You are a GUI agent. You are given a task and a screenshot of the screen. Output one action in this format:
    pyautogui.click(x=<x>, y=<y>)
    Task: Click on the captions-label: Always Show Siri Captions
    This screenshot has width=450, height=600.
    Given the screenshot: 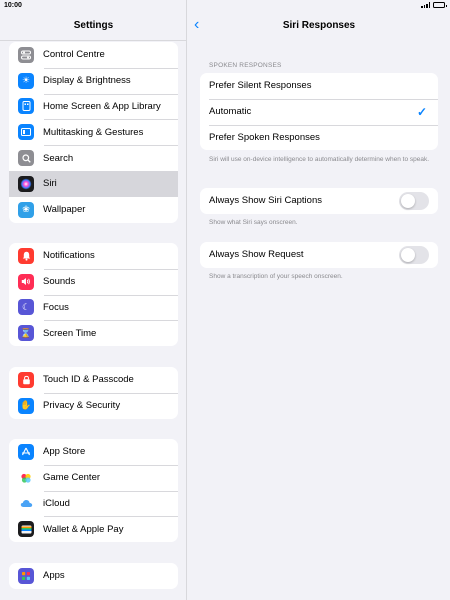 What is the action you would take?
    pyautogui.click(x=265, y=201)
    